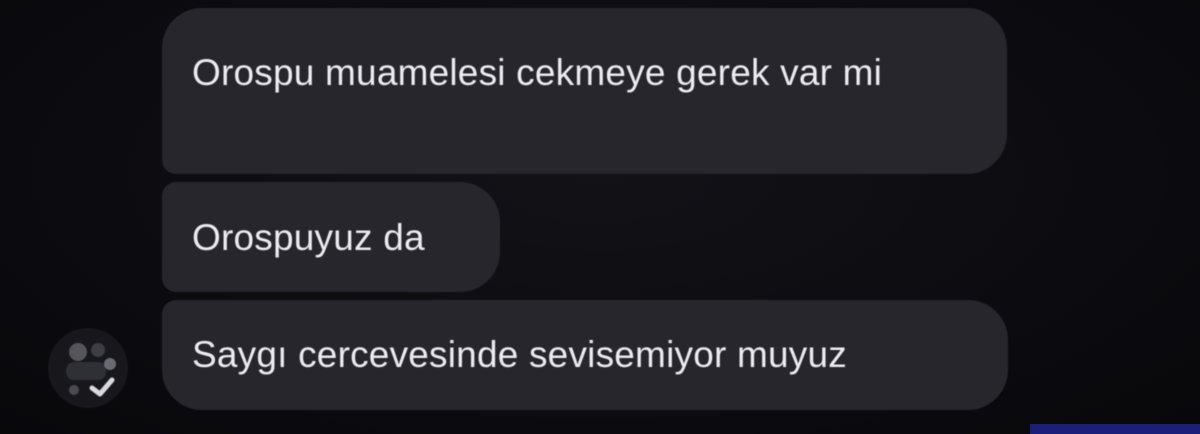 This screenshot has height=434, width=1200. I want to click on message-text: Saygı cercevesinde sevisemiyor muyuz, so click(519, 354).